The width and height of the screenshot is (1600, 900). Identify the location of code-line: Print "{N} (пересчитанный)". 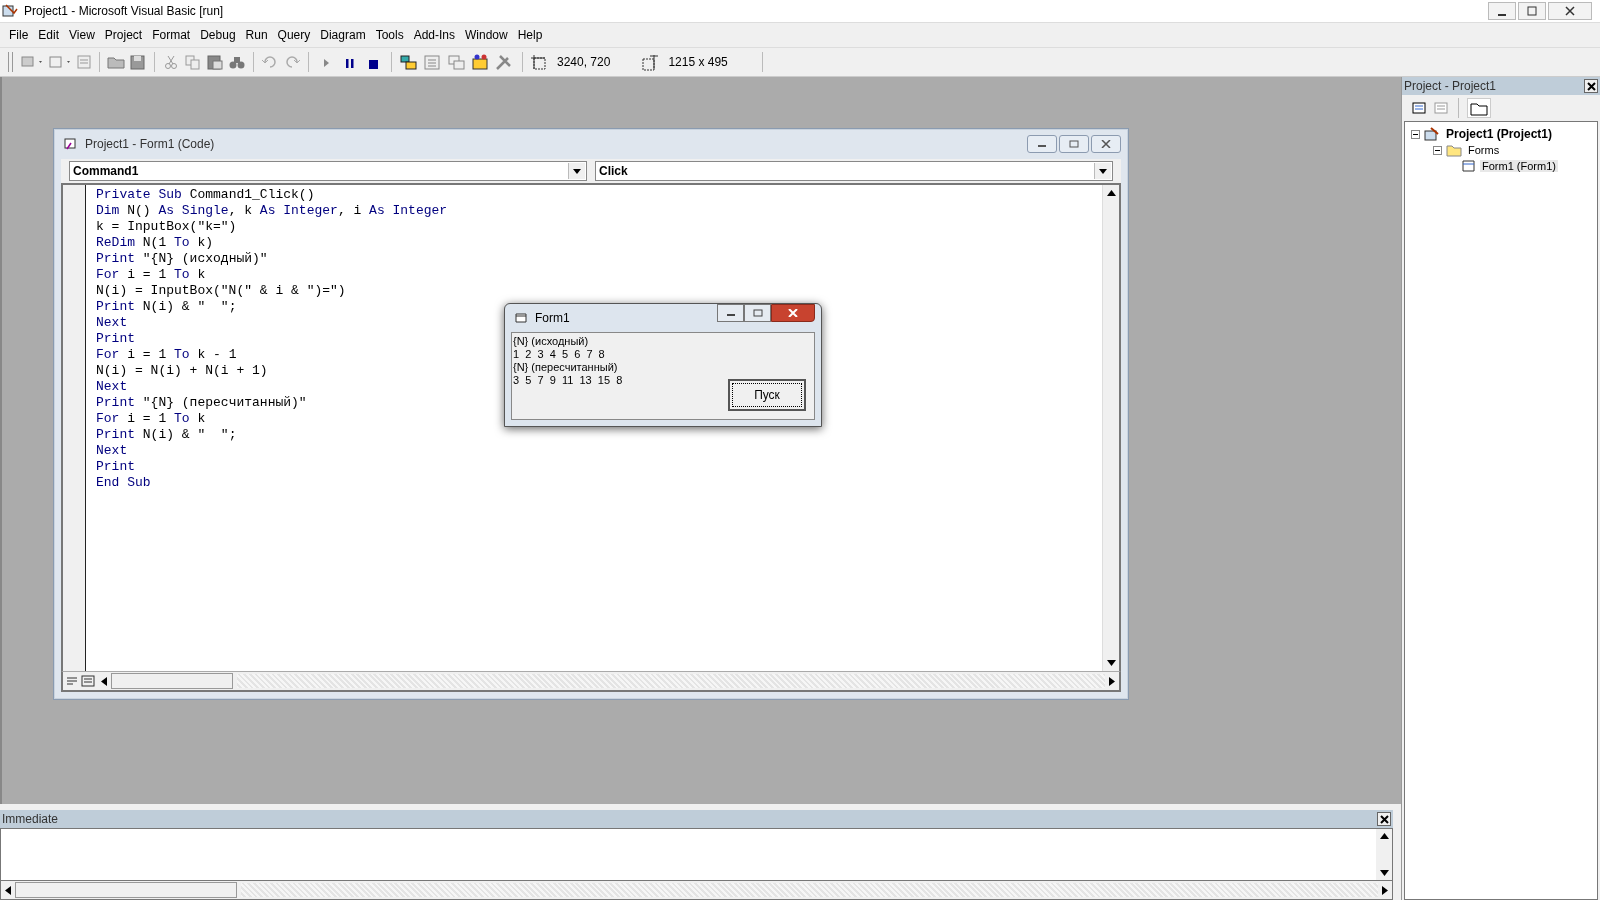
(201, 403).